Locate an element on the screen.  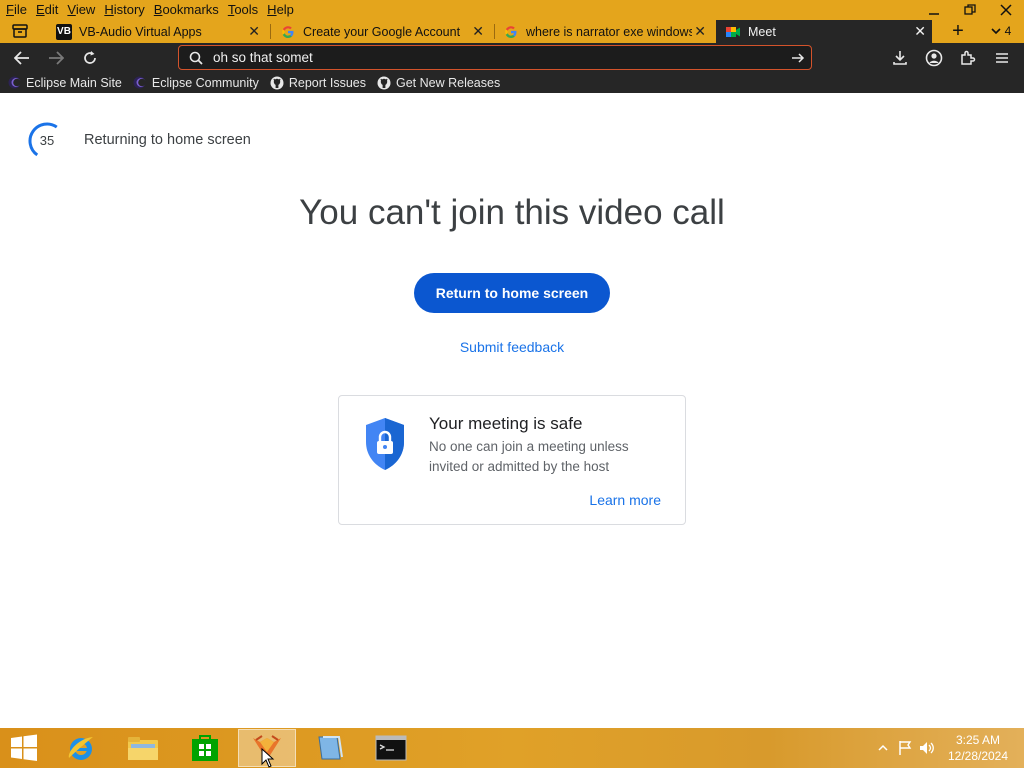
tab-google-account: Create your Google Account ✕ is located at coordinates (385, 31).